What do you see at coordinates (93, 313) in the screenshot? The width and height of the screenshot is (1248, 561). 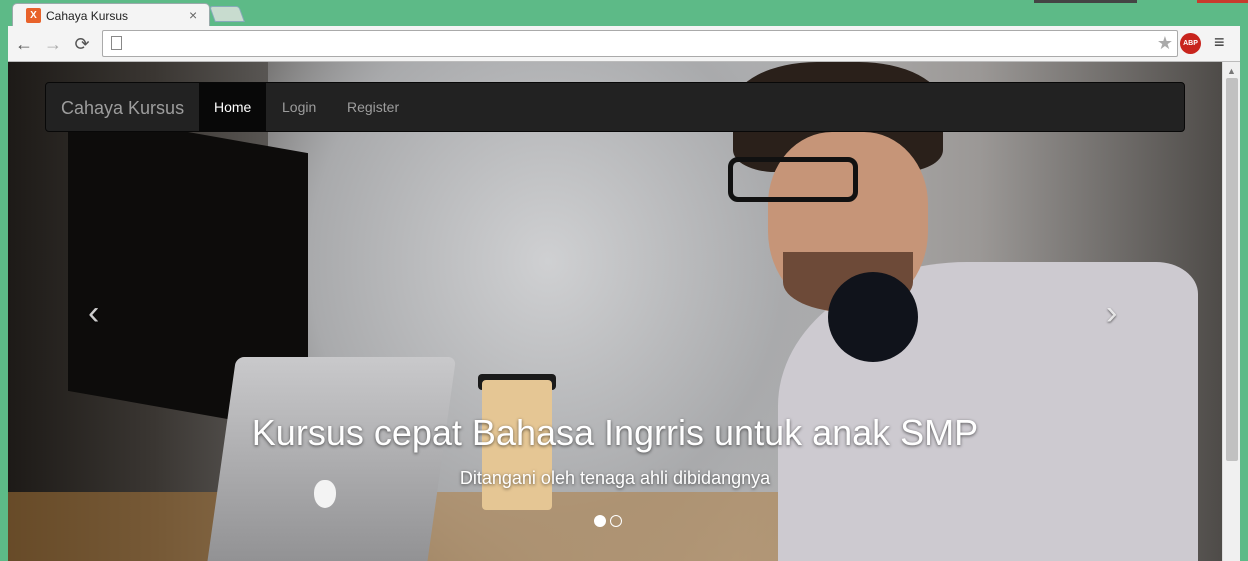 I see `carousel-prev-icon: ‹` at bounding box center [93, 313].